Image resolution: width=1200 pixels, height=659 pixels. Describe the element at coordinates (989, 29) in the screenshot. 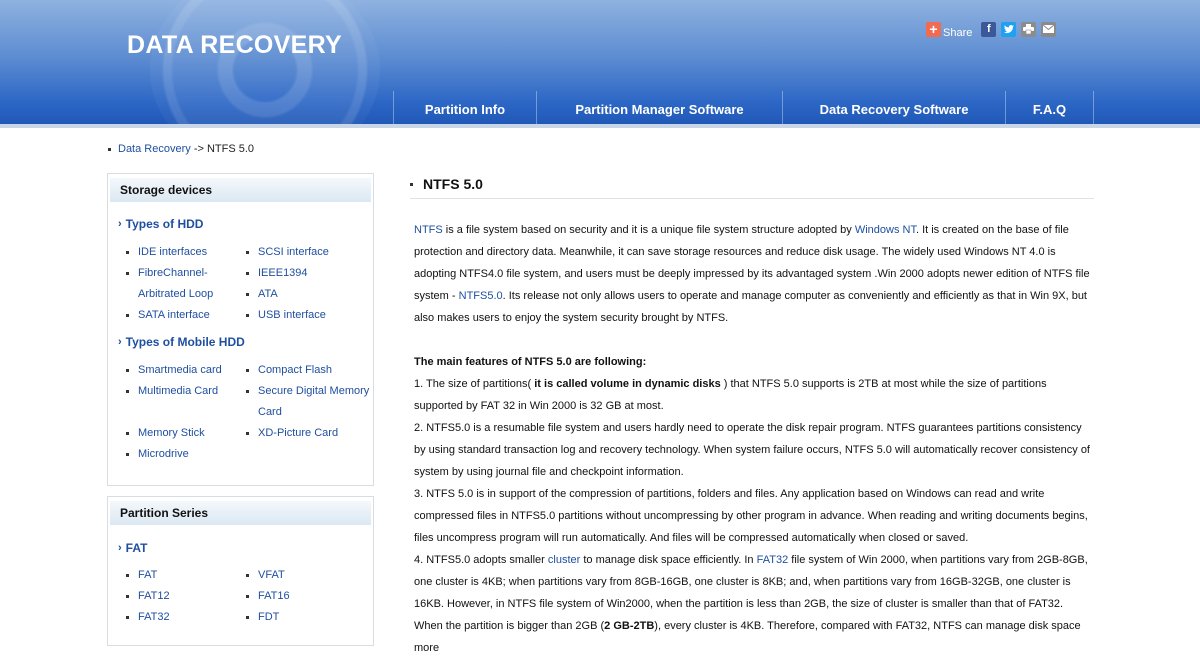

I see `facebook-icon: f` at that location.